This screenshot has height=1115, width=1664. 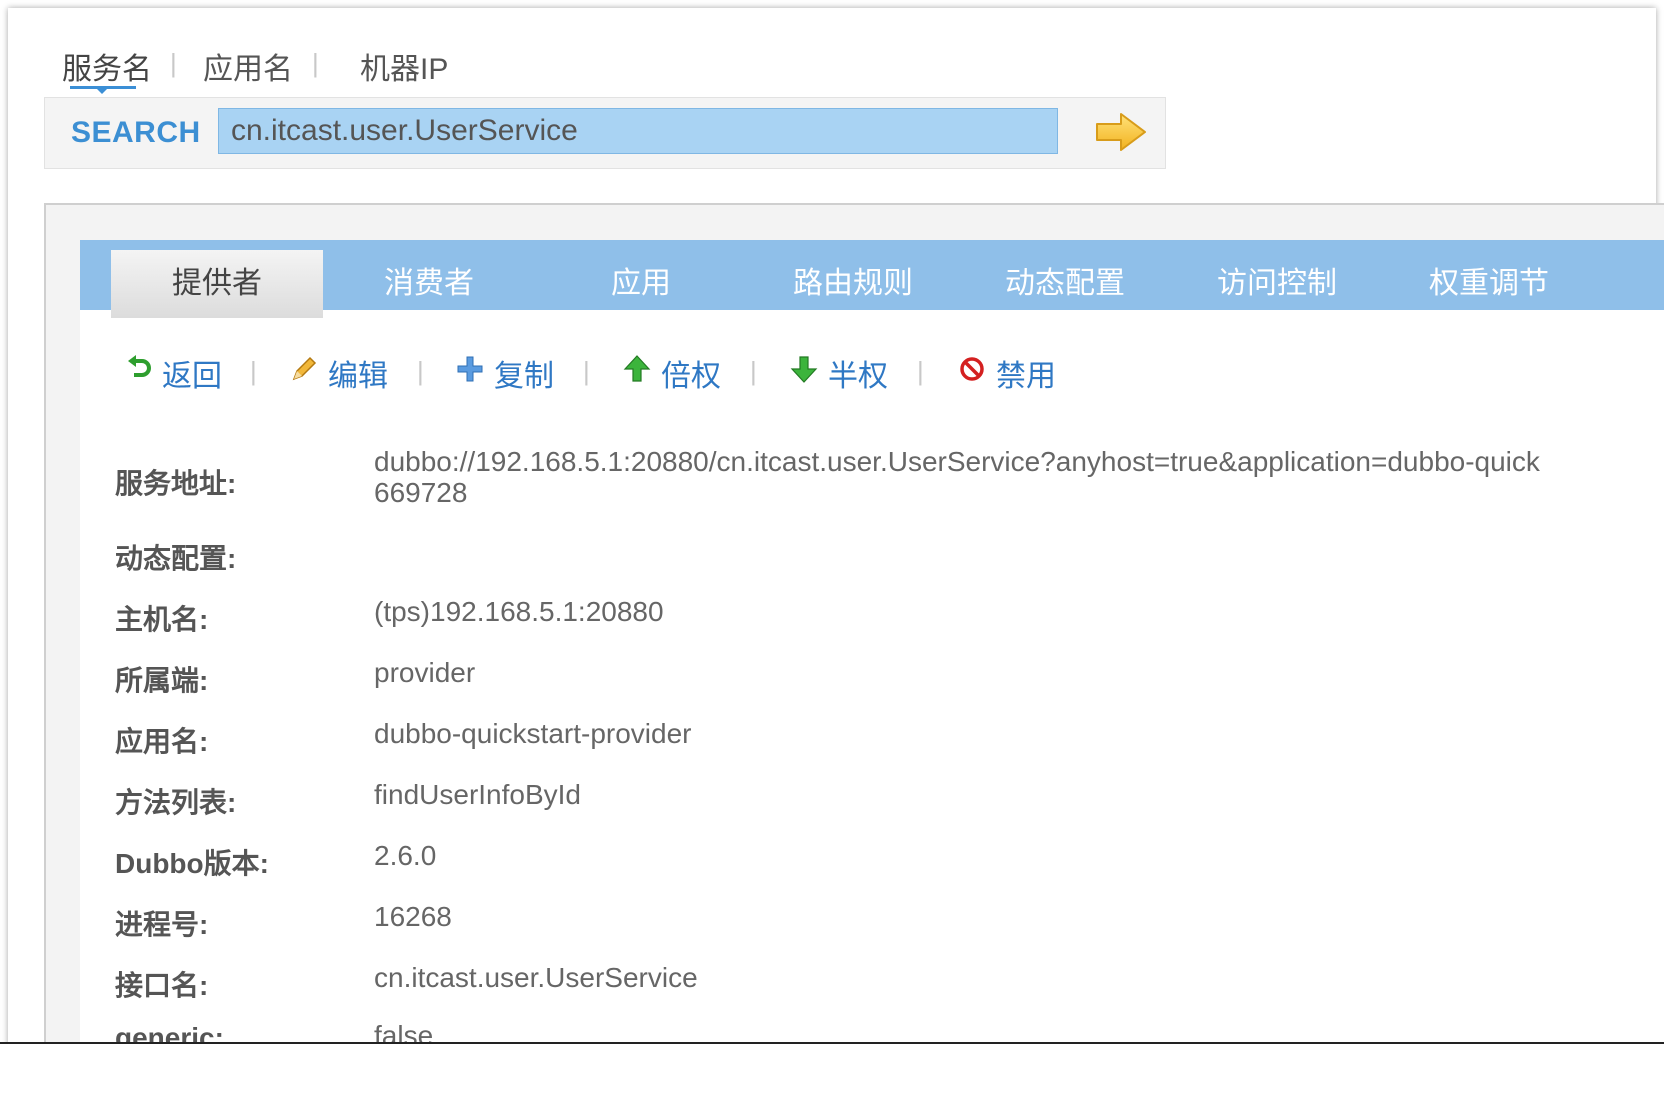 What do you see at coordinates (309, 373) in the screenshot?
I see `pencil-icon` at bounding box center [309, 373].